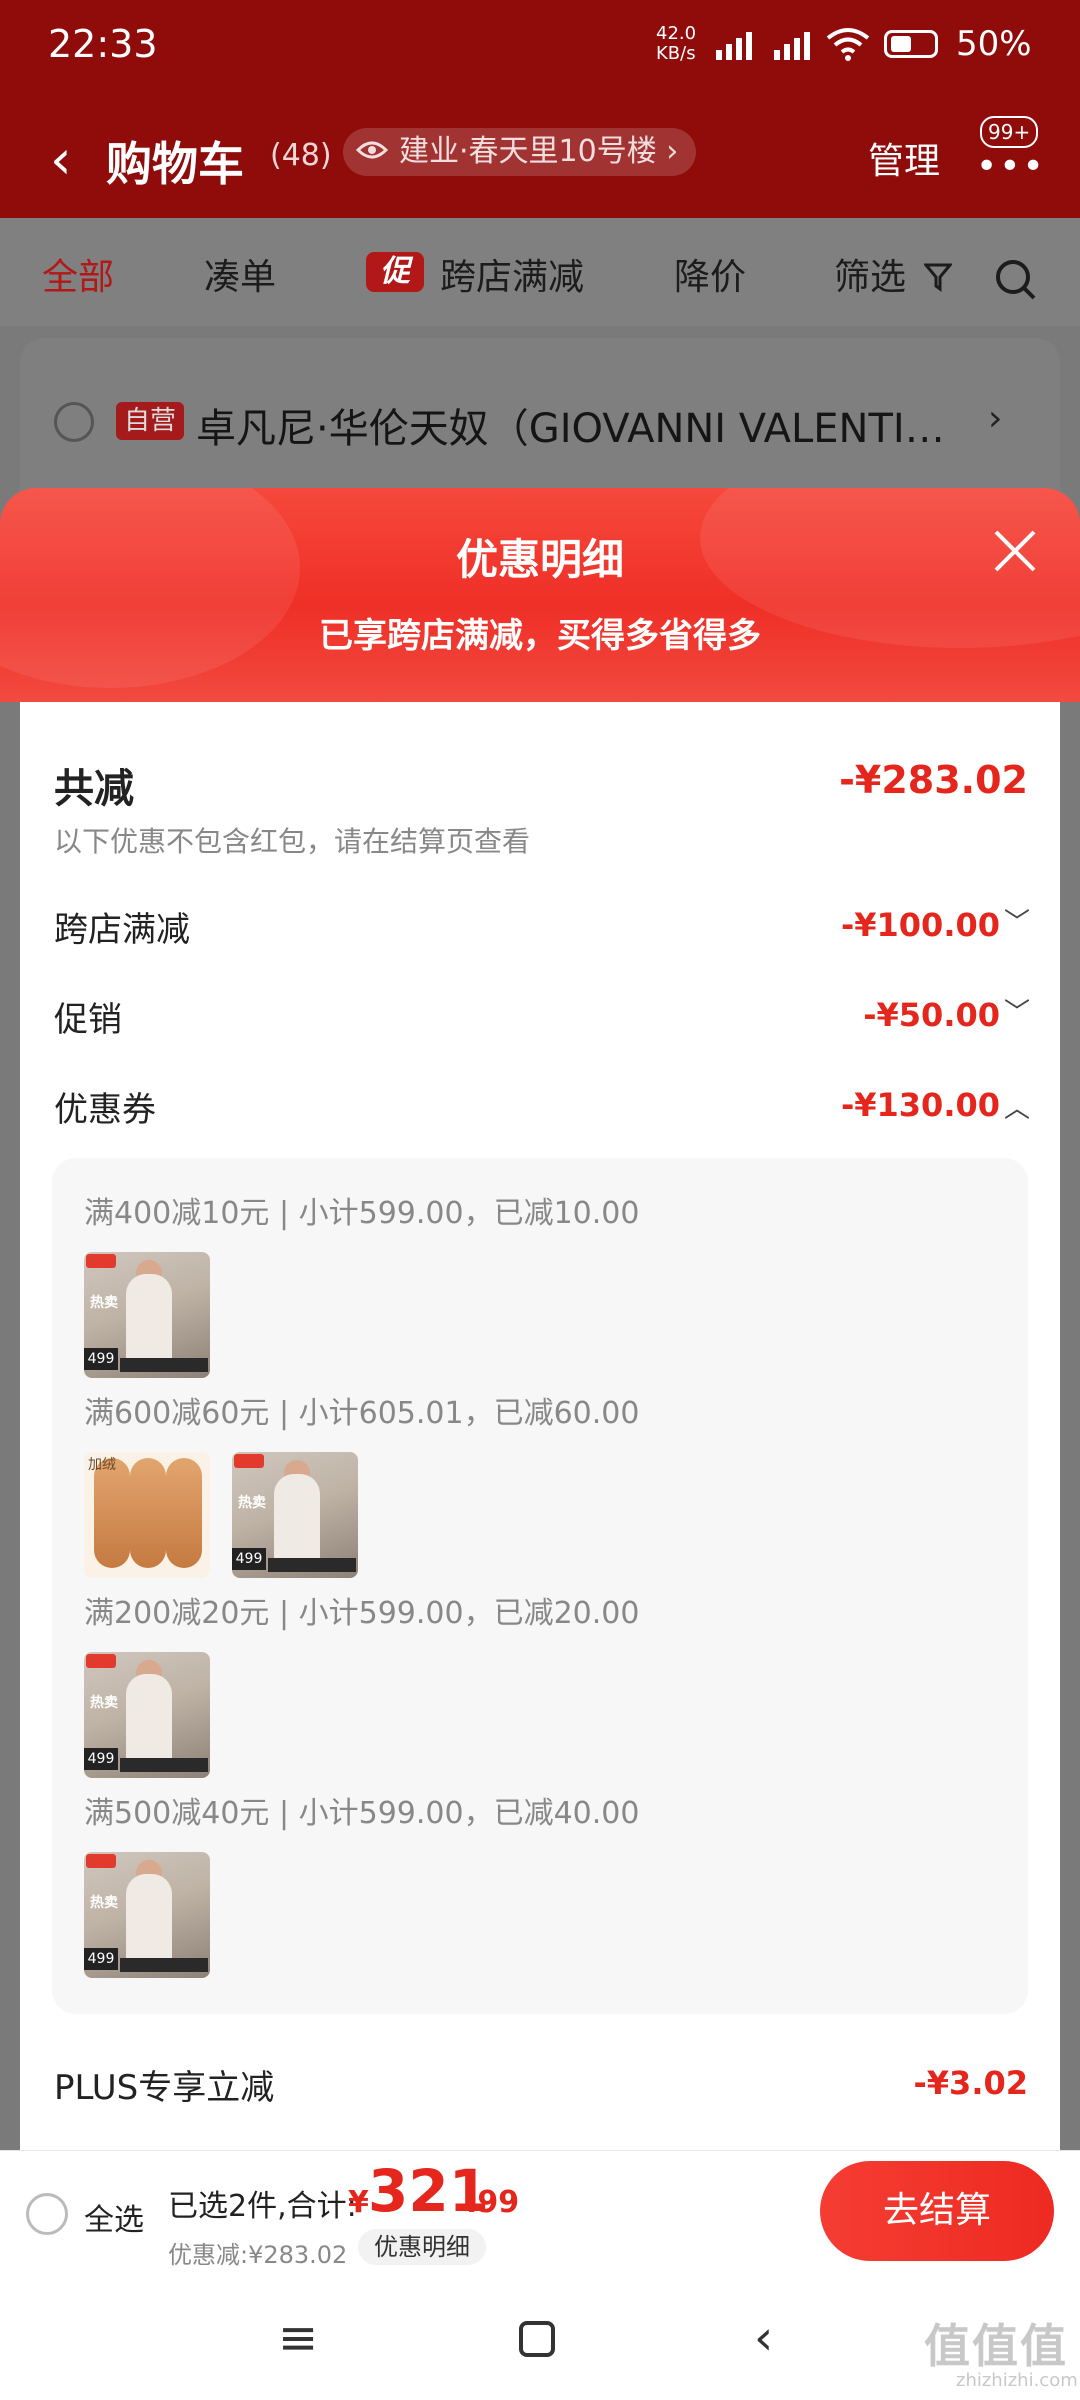  I want to click on battery-icon, so click(911, 44).